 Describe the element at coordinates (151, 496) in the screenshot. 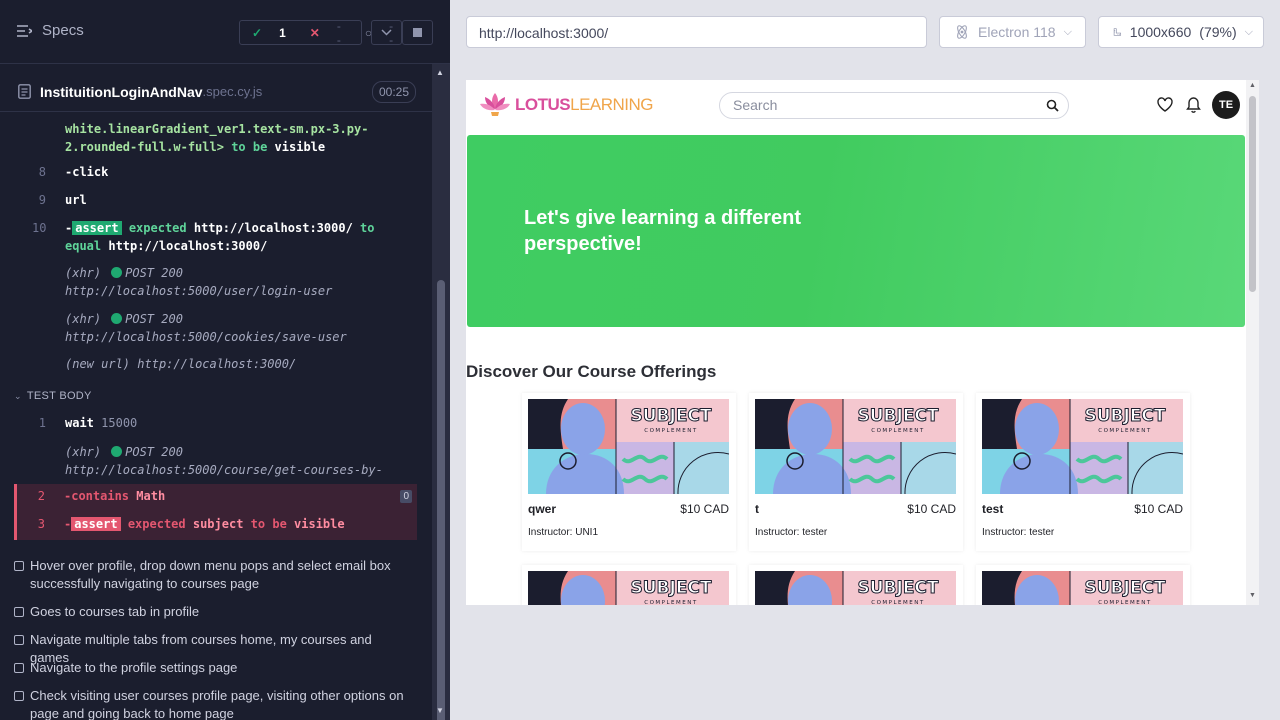

I see `contains-arg: Math` at that location.